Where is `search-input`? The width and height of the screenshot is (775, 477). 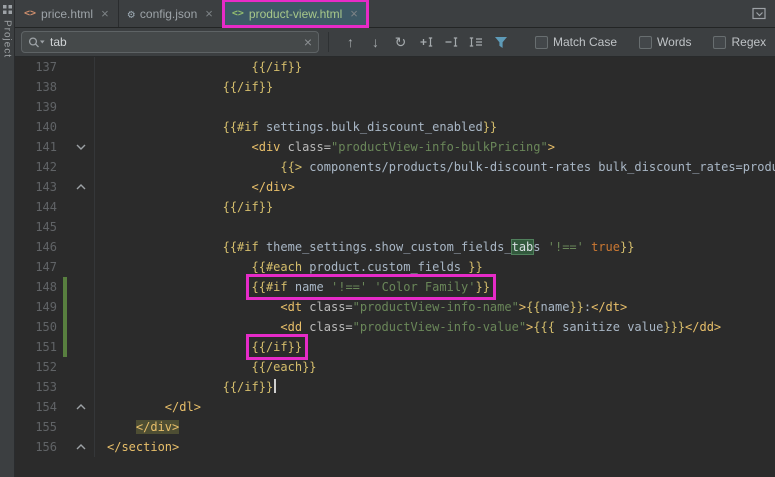 search-input is located at coordinates (174, 42).